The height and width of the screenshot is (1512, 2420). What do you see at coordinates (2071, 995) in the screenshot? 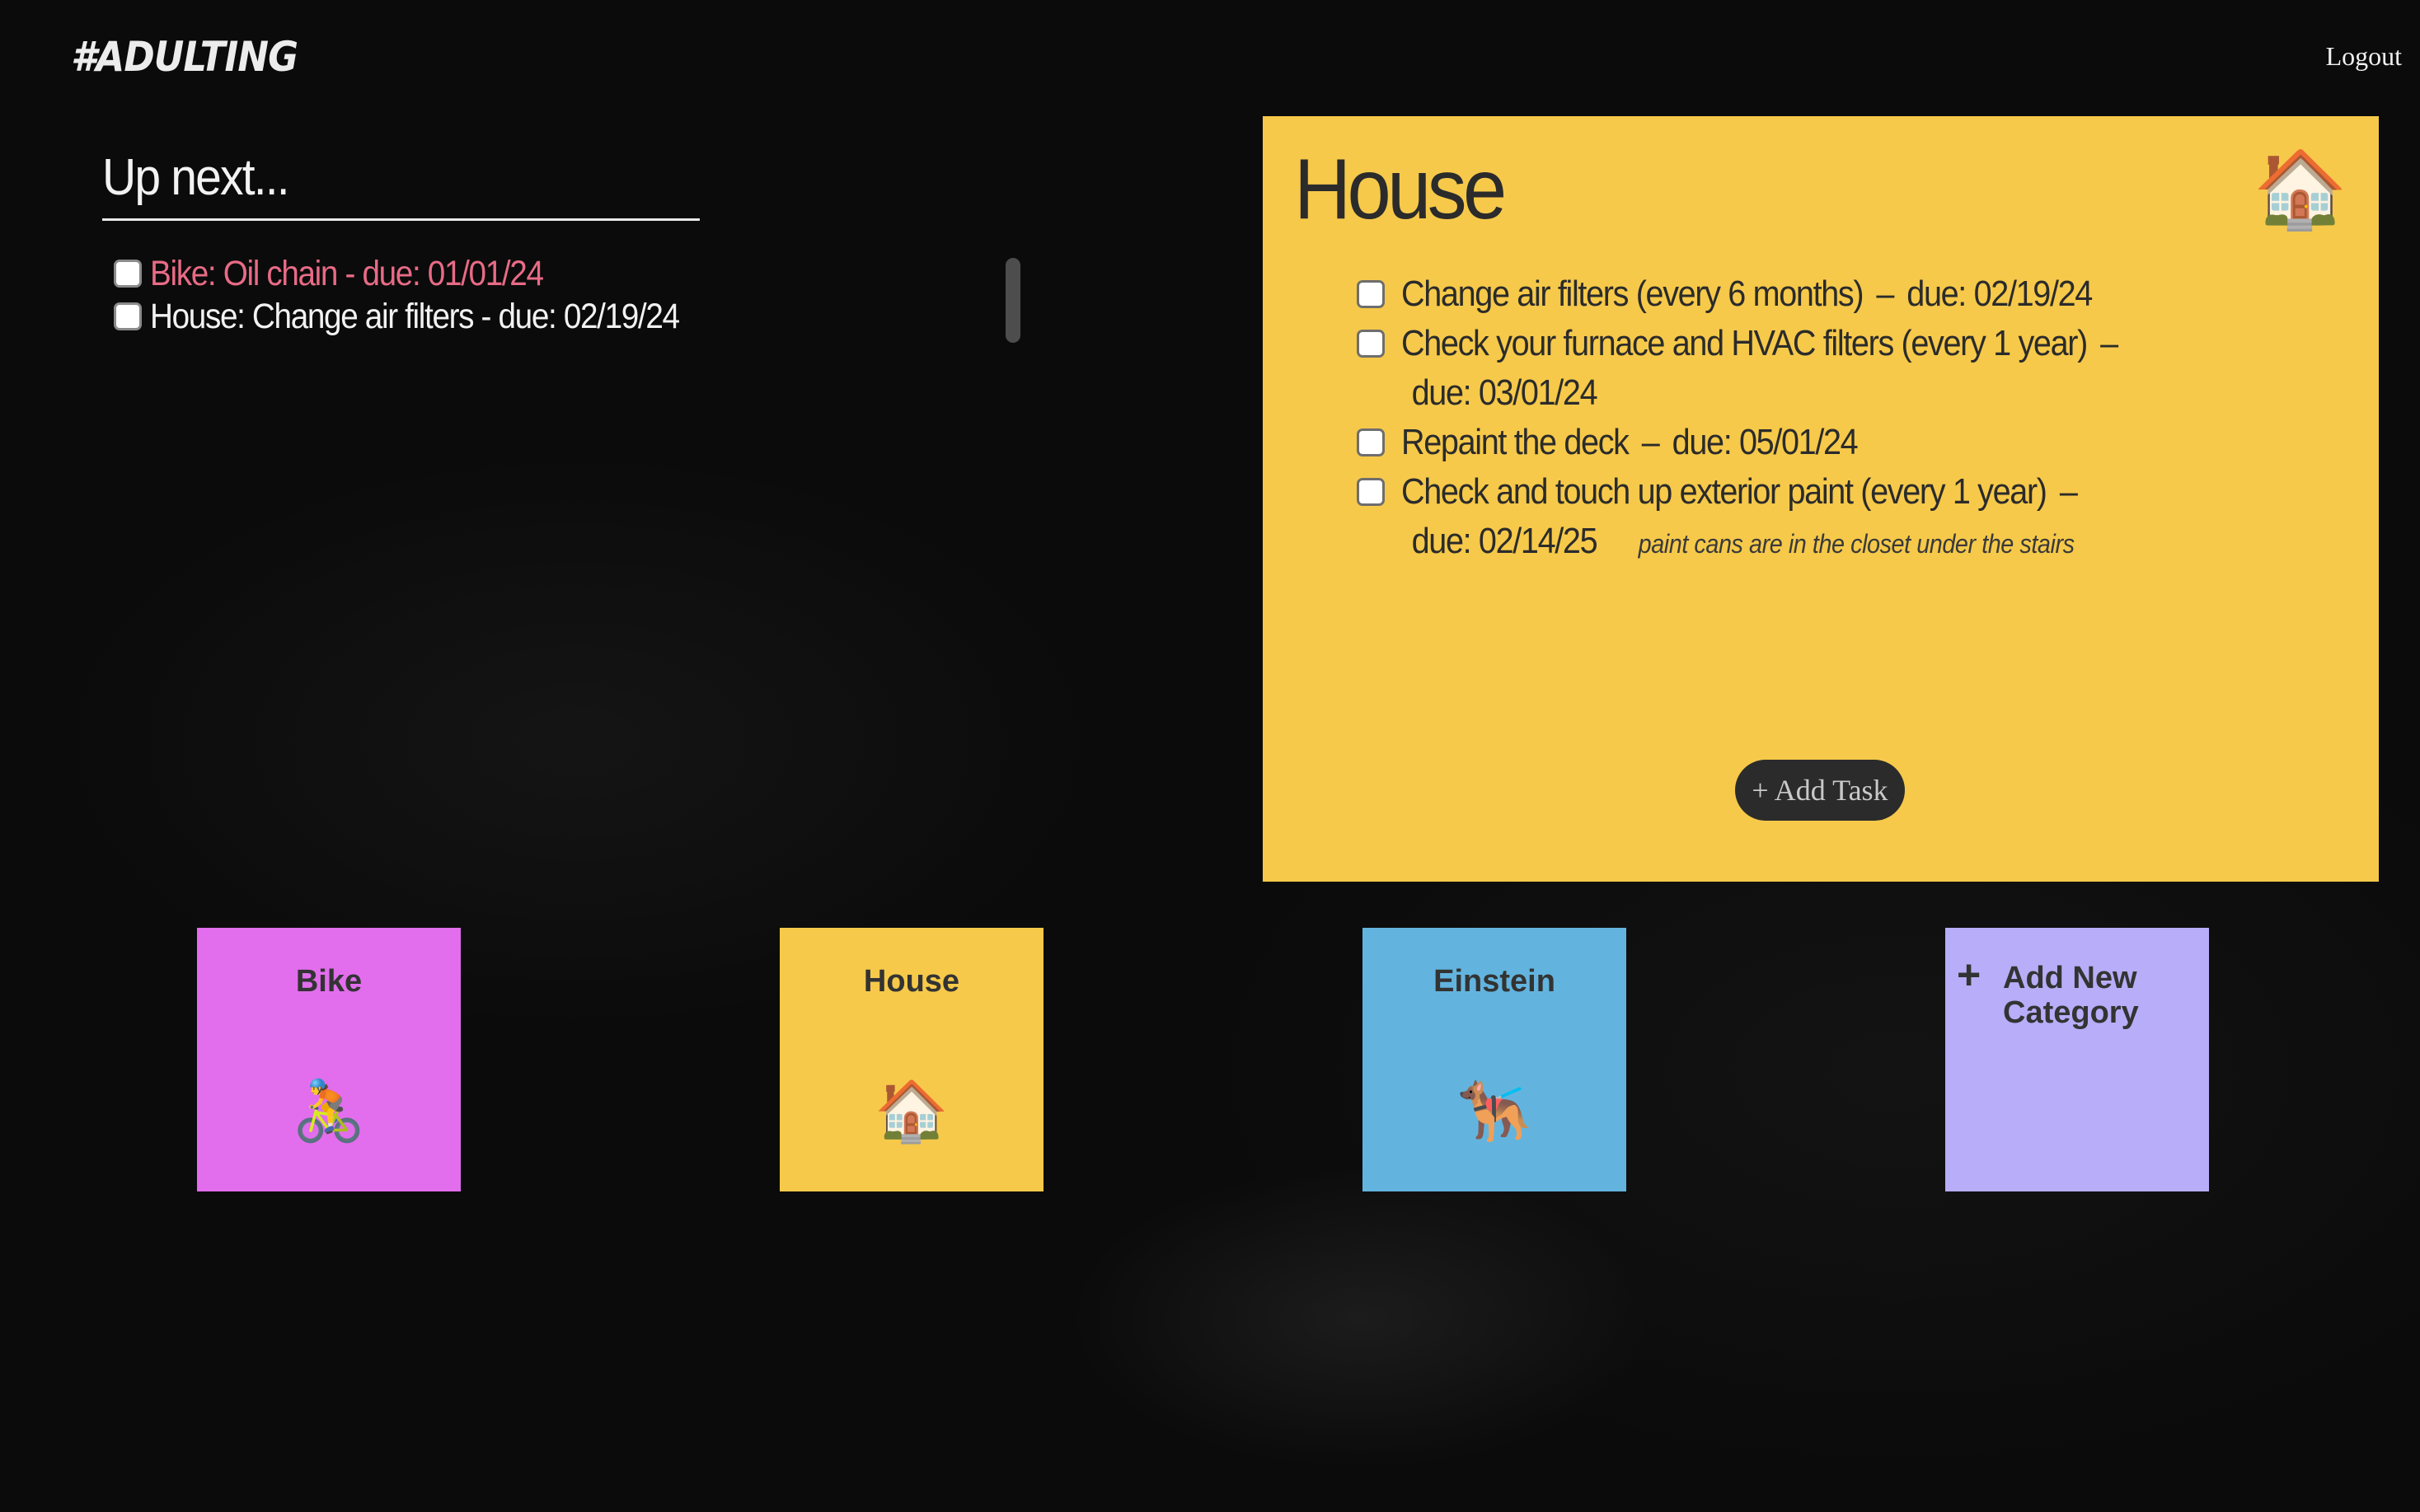
I see `add-category-label: Add New Category` at bounding box center [2071, 995].